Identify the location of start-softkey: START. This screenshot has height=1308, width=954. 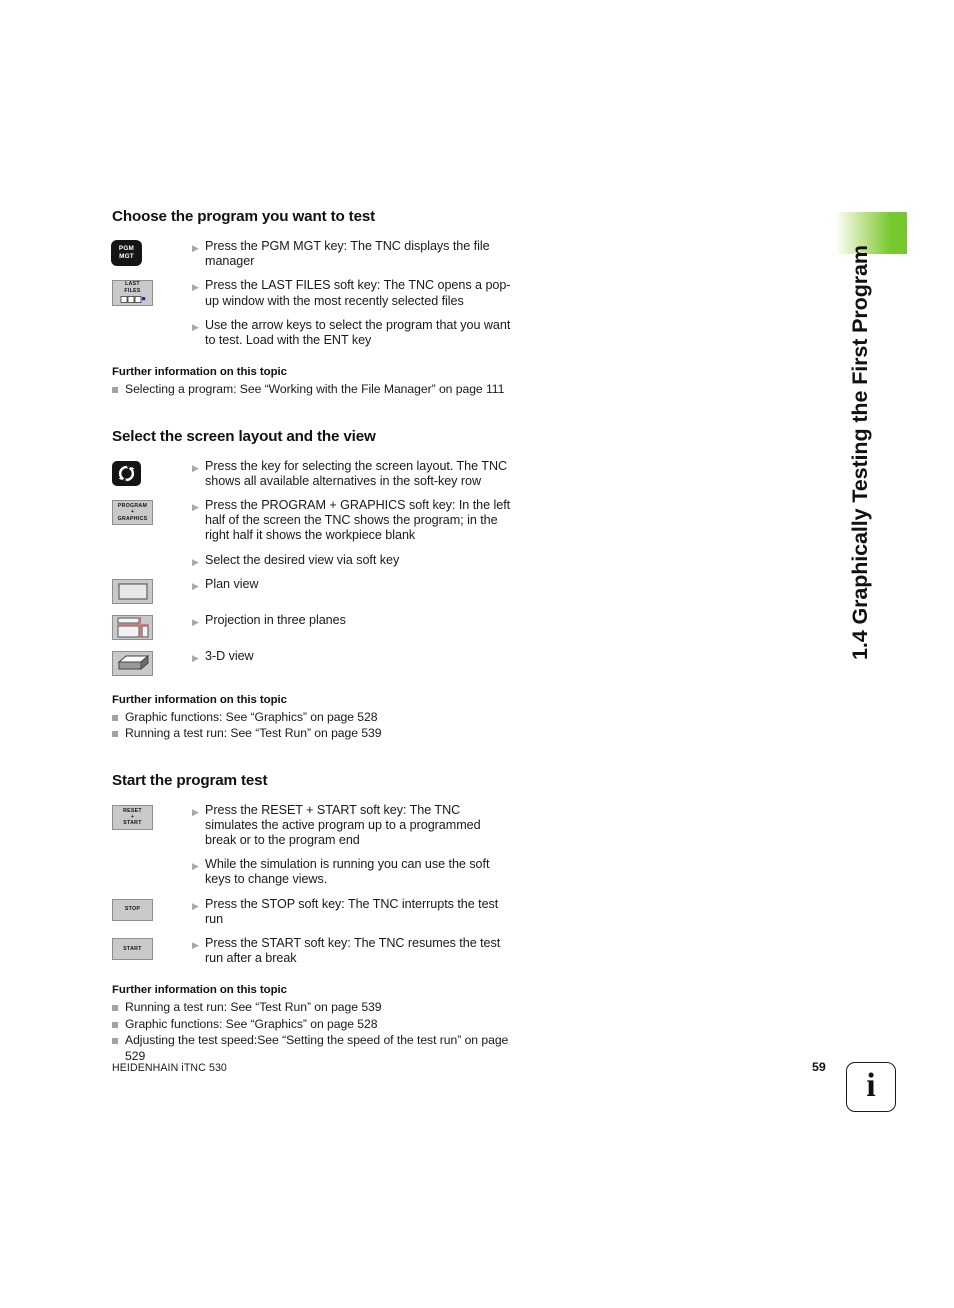
(132, 949).